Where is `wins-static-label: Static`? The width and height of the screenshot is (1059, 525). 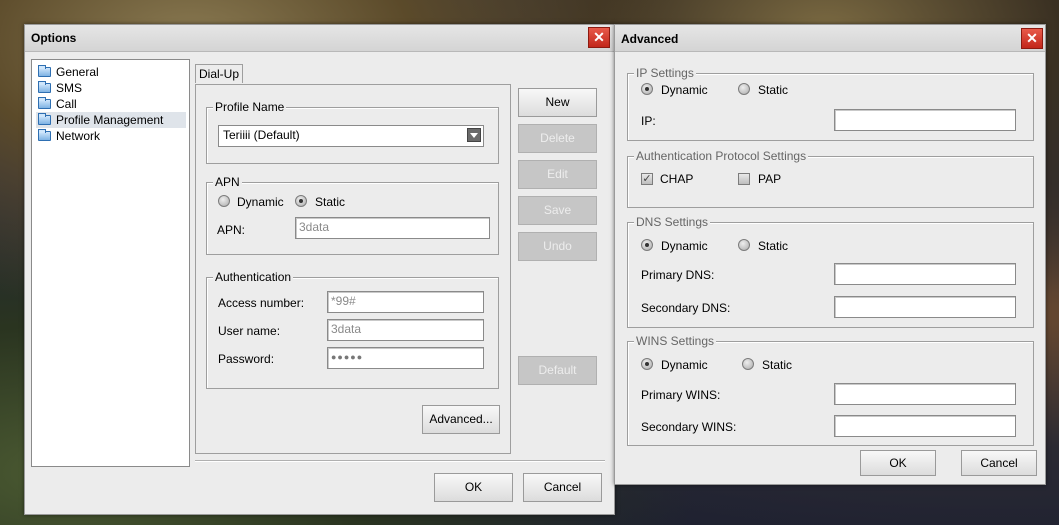 wins-static-label: Static is located at coordinates (777, 365).